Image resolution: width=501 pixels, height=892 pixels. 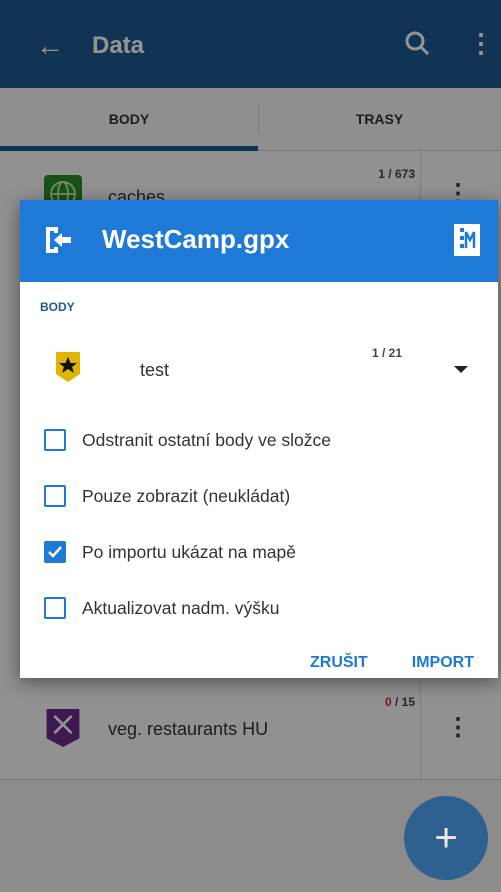 I want to click on checkbox-show-on-map, so click(x=55, y=552).